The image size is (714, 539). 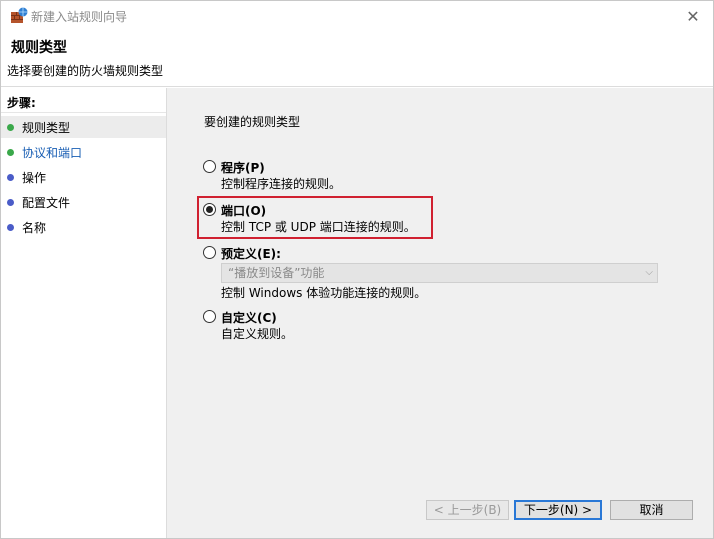 I want to click on close-button: ✕, so click(x=693, y=16).